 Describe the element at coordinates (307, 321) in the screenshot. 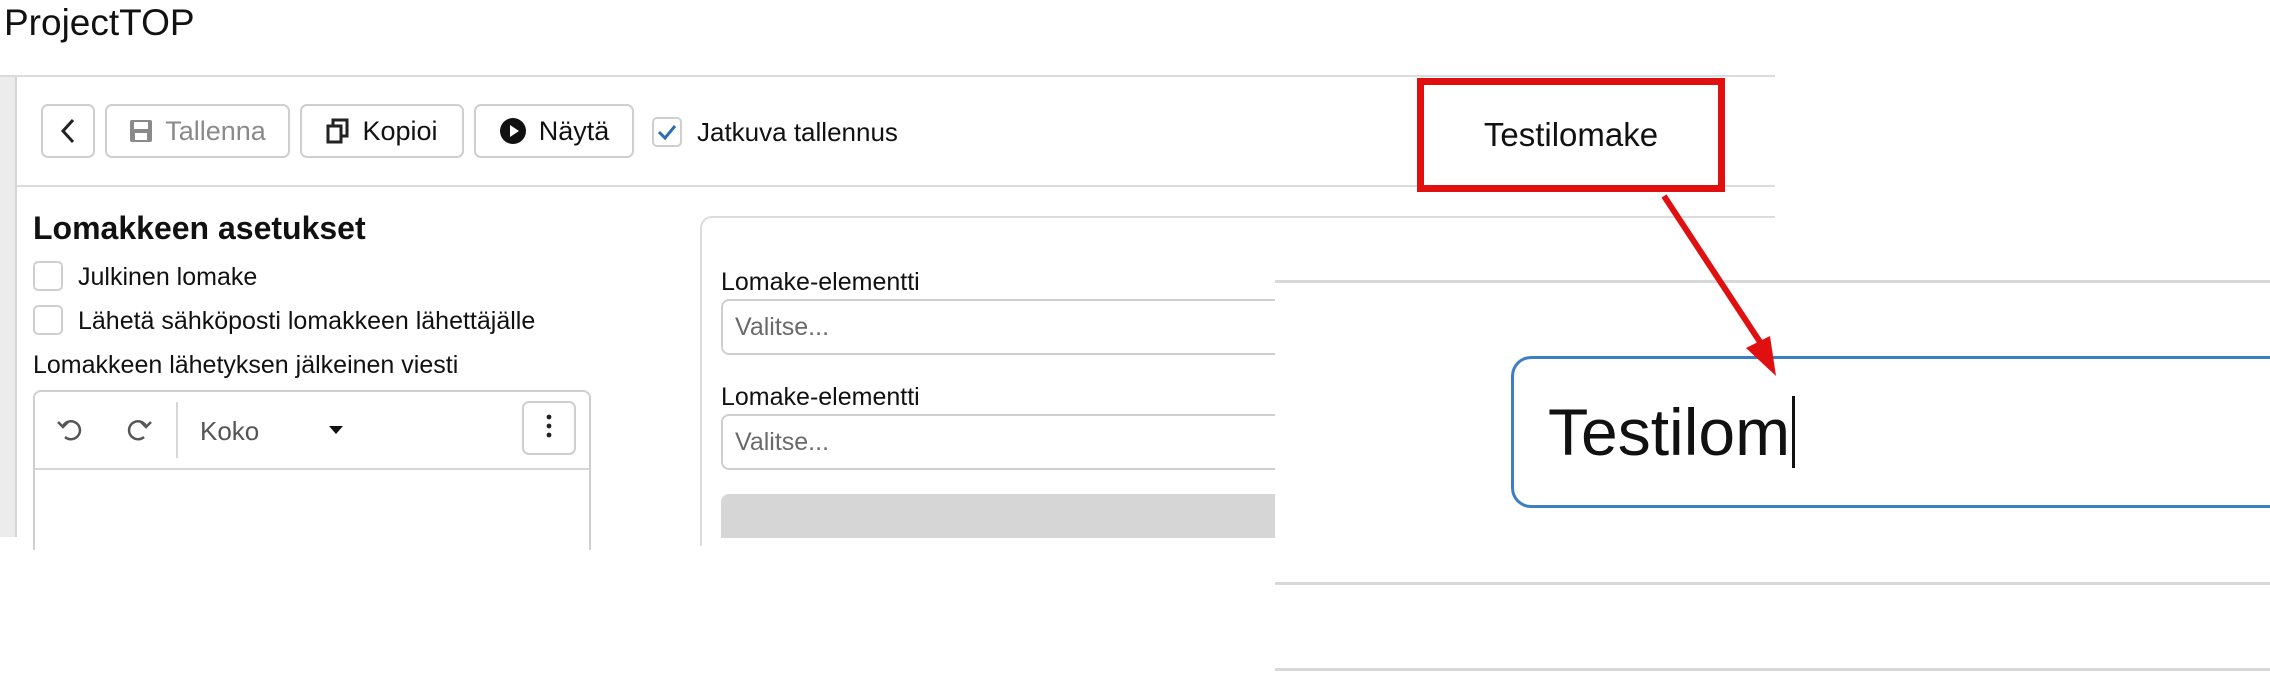

I see `send-email-label: Lähetä sähköposti lomakkeen lähettäjälle` at that location.